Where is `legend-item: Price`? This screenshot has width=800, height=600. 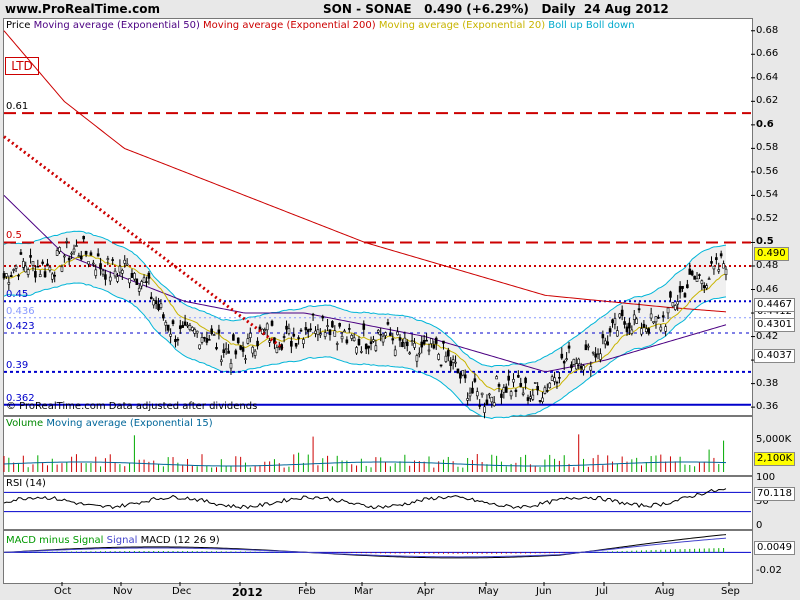 legend-item: Price is located at coordinates (20, 25).